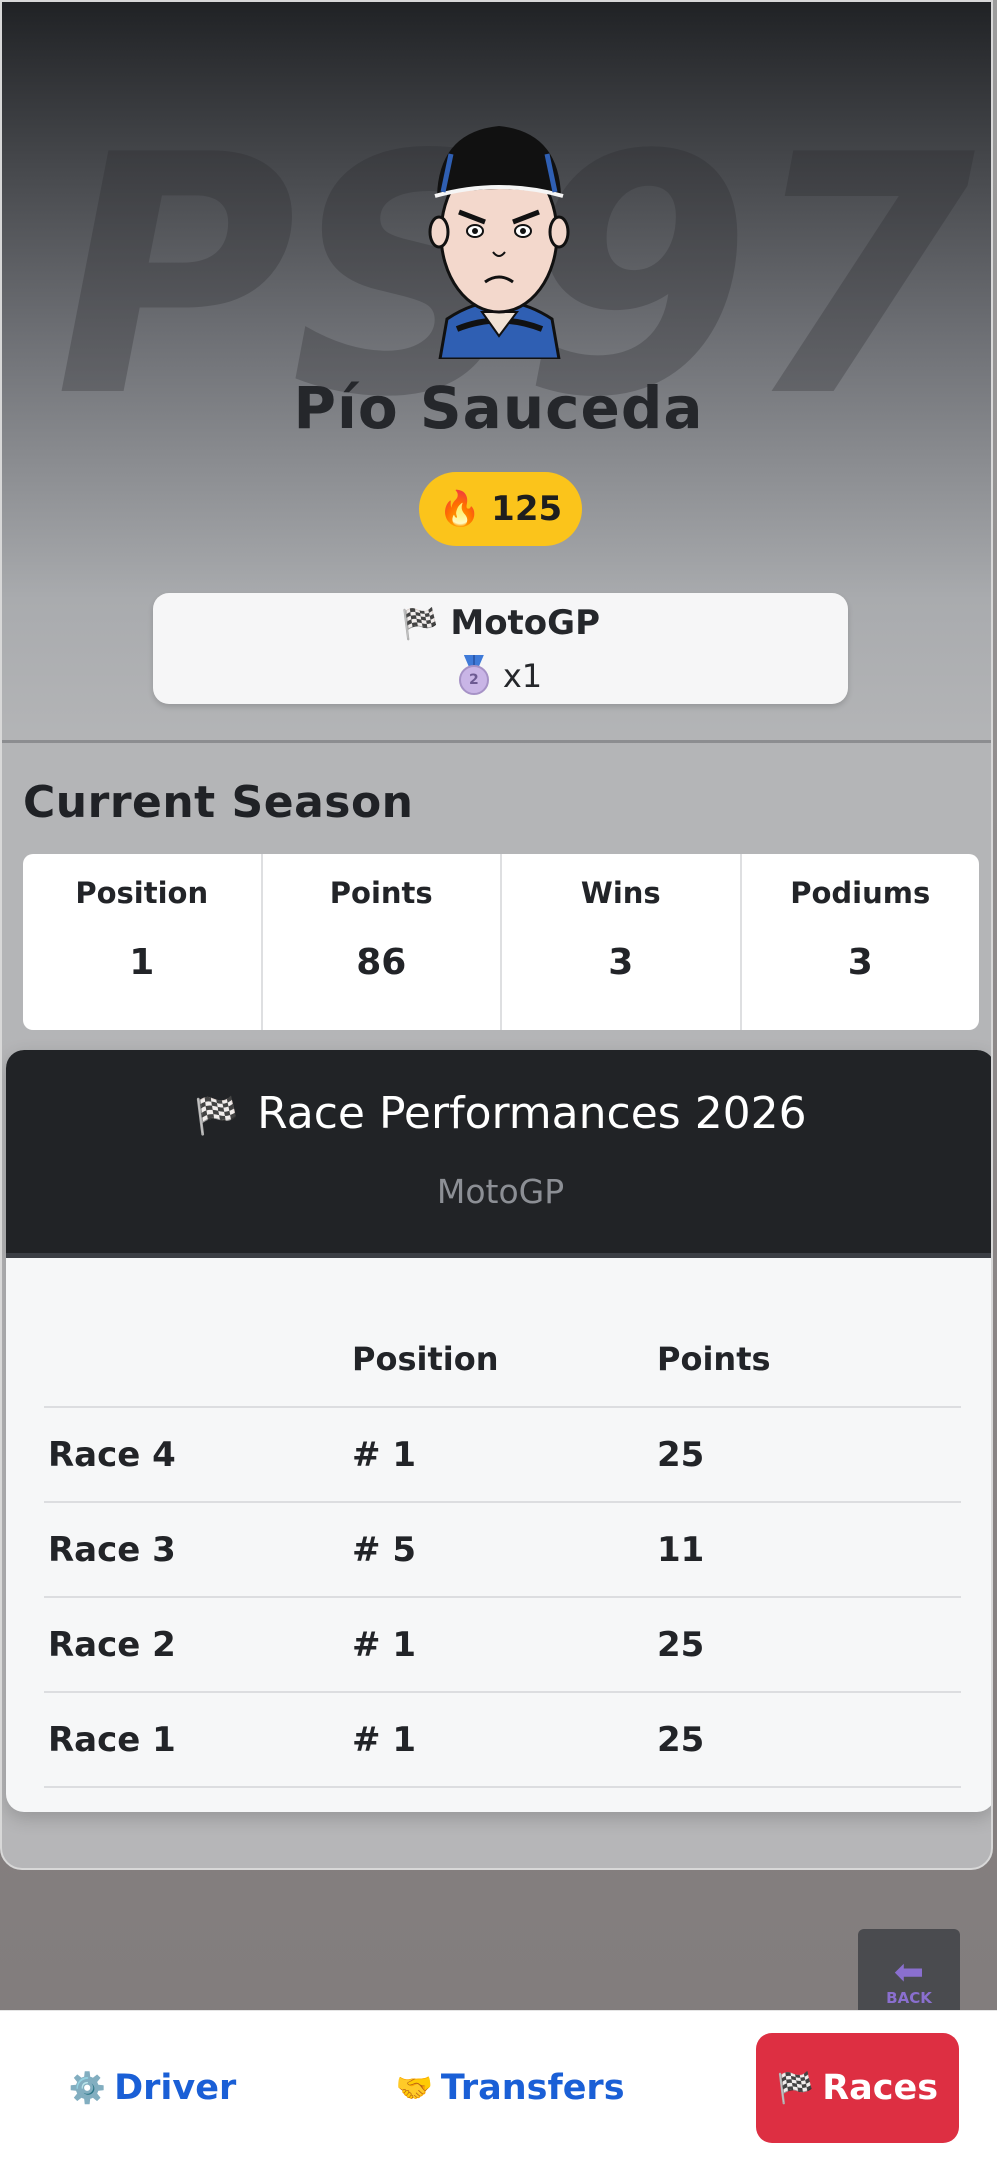  I want to click on race-performances-header: 🏁 Race Performances 2026 MotoGP, so click(498, 1154).